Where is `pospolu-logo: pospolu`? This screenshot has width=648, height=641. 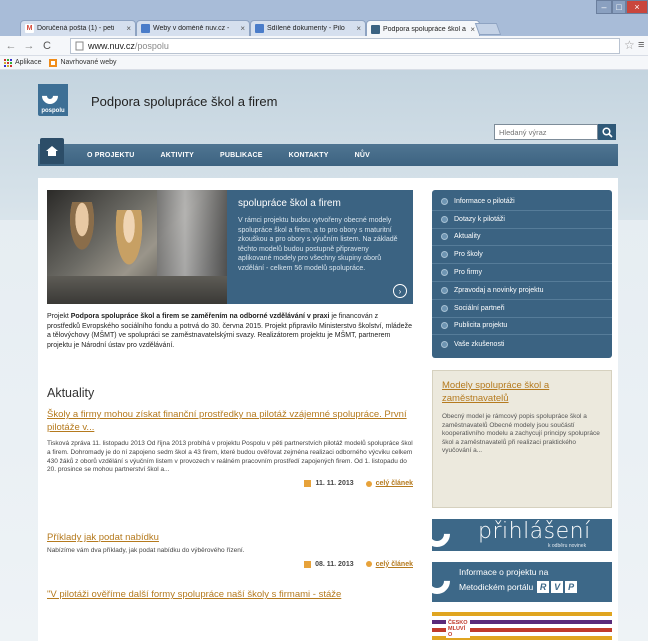
pospolu-logo: pospolu is located at coordinates (53, 100).